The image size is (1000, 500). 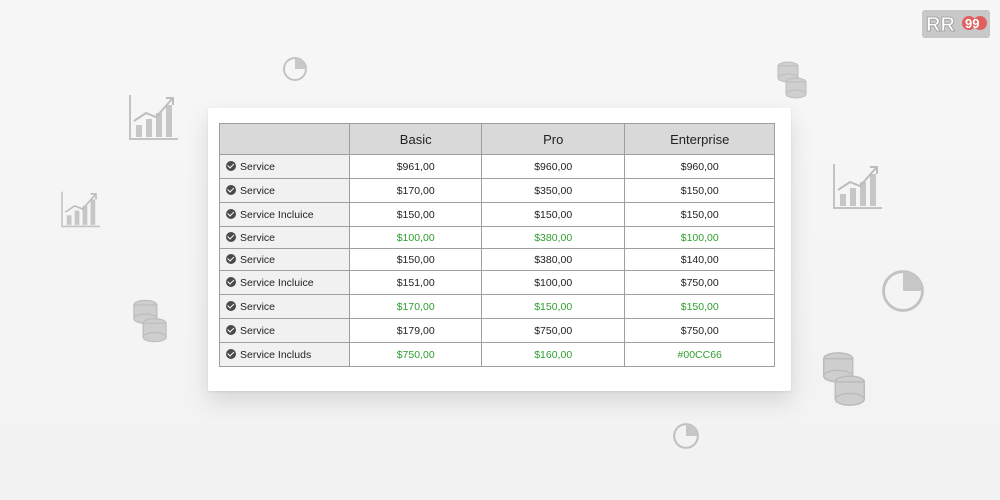 What do you see at coordinates (972, 23) in the screenshot?
I see `svg-text: 99` at bounding box center [972, 23].